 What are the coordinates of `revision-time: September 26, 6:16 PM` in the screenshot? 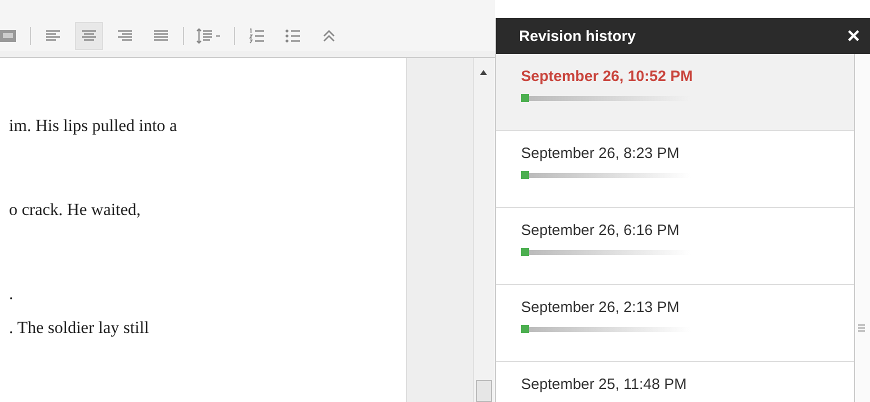 It's located at (600, 230).